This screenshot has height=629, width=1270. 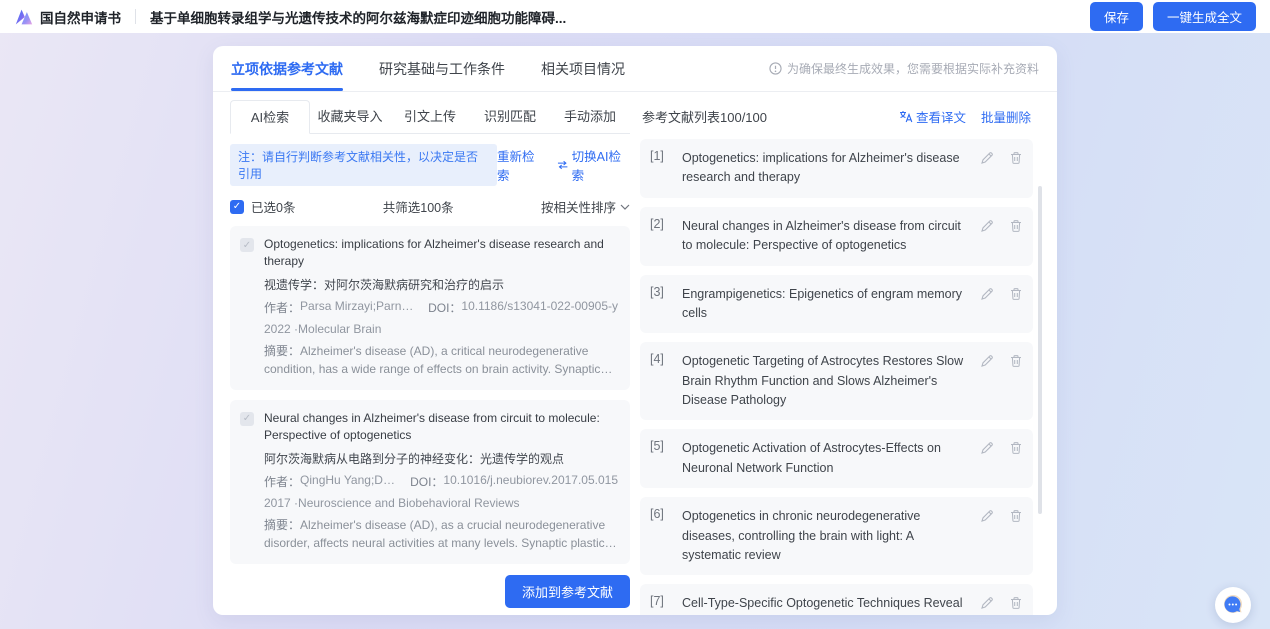 I want to click on tab-references: 立项依据参考文献, so click(x=287, y=68).